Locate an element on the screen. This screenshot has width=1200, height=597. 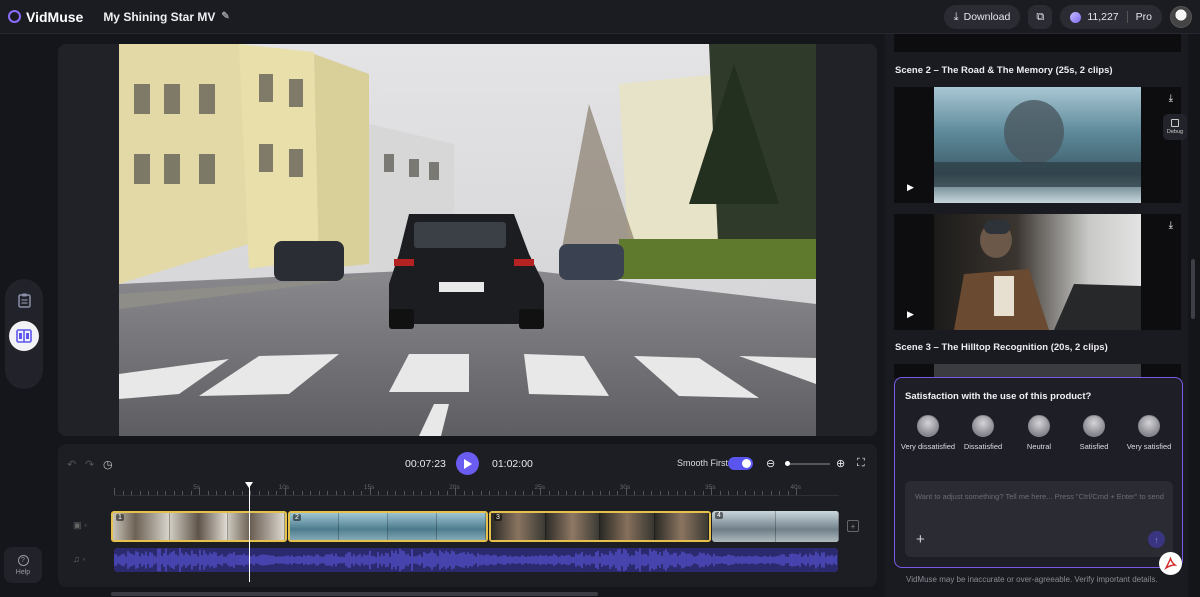
video-track-icon: ▣ ◦ is located at coordinates (80, 525).